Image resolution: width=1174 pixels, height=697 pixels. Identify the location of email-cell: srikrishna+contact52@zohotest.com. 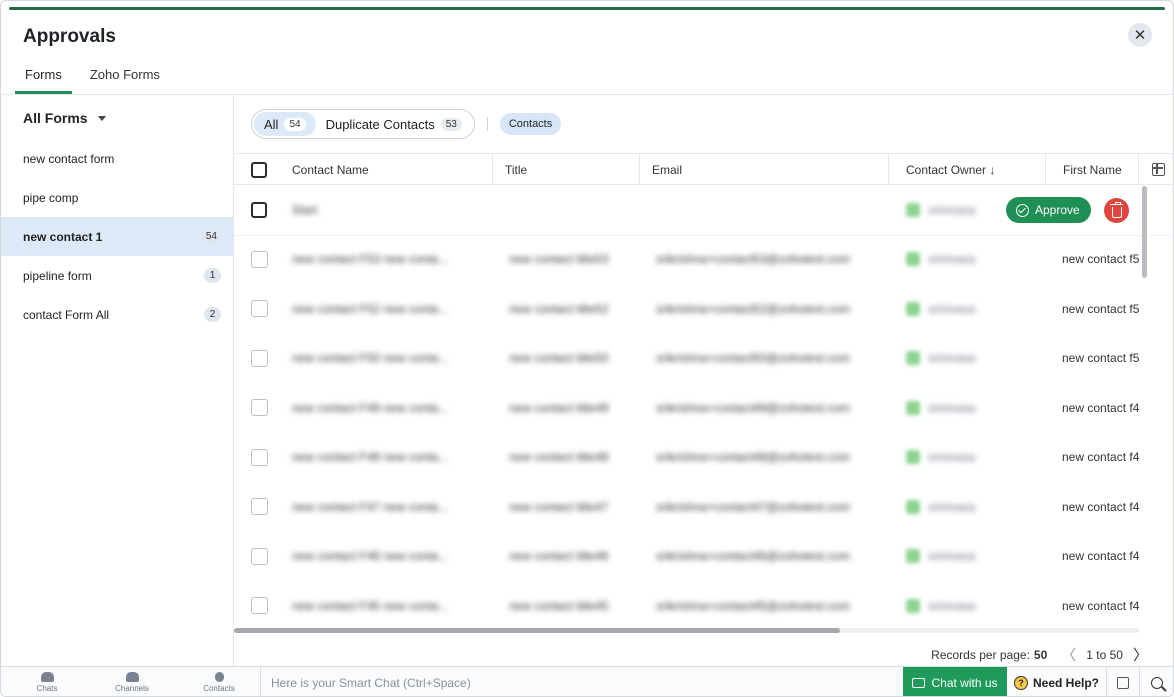
(753, 308).